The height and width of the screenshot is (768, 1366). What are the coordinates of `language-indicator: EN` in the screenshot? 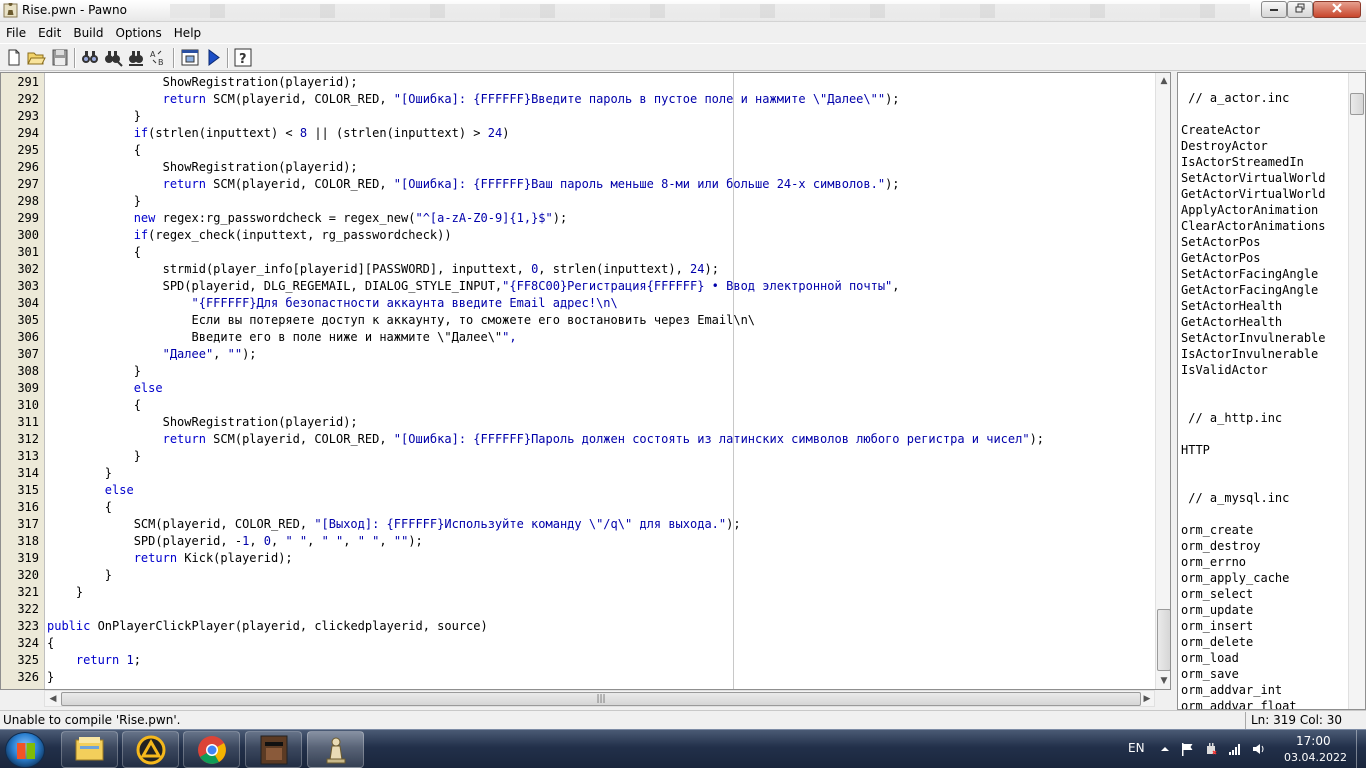 It's located at (1136, 748).